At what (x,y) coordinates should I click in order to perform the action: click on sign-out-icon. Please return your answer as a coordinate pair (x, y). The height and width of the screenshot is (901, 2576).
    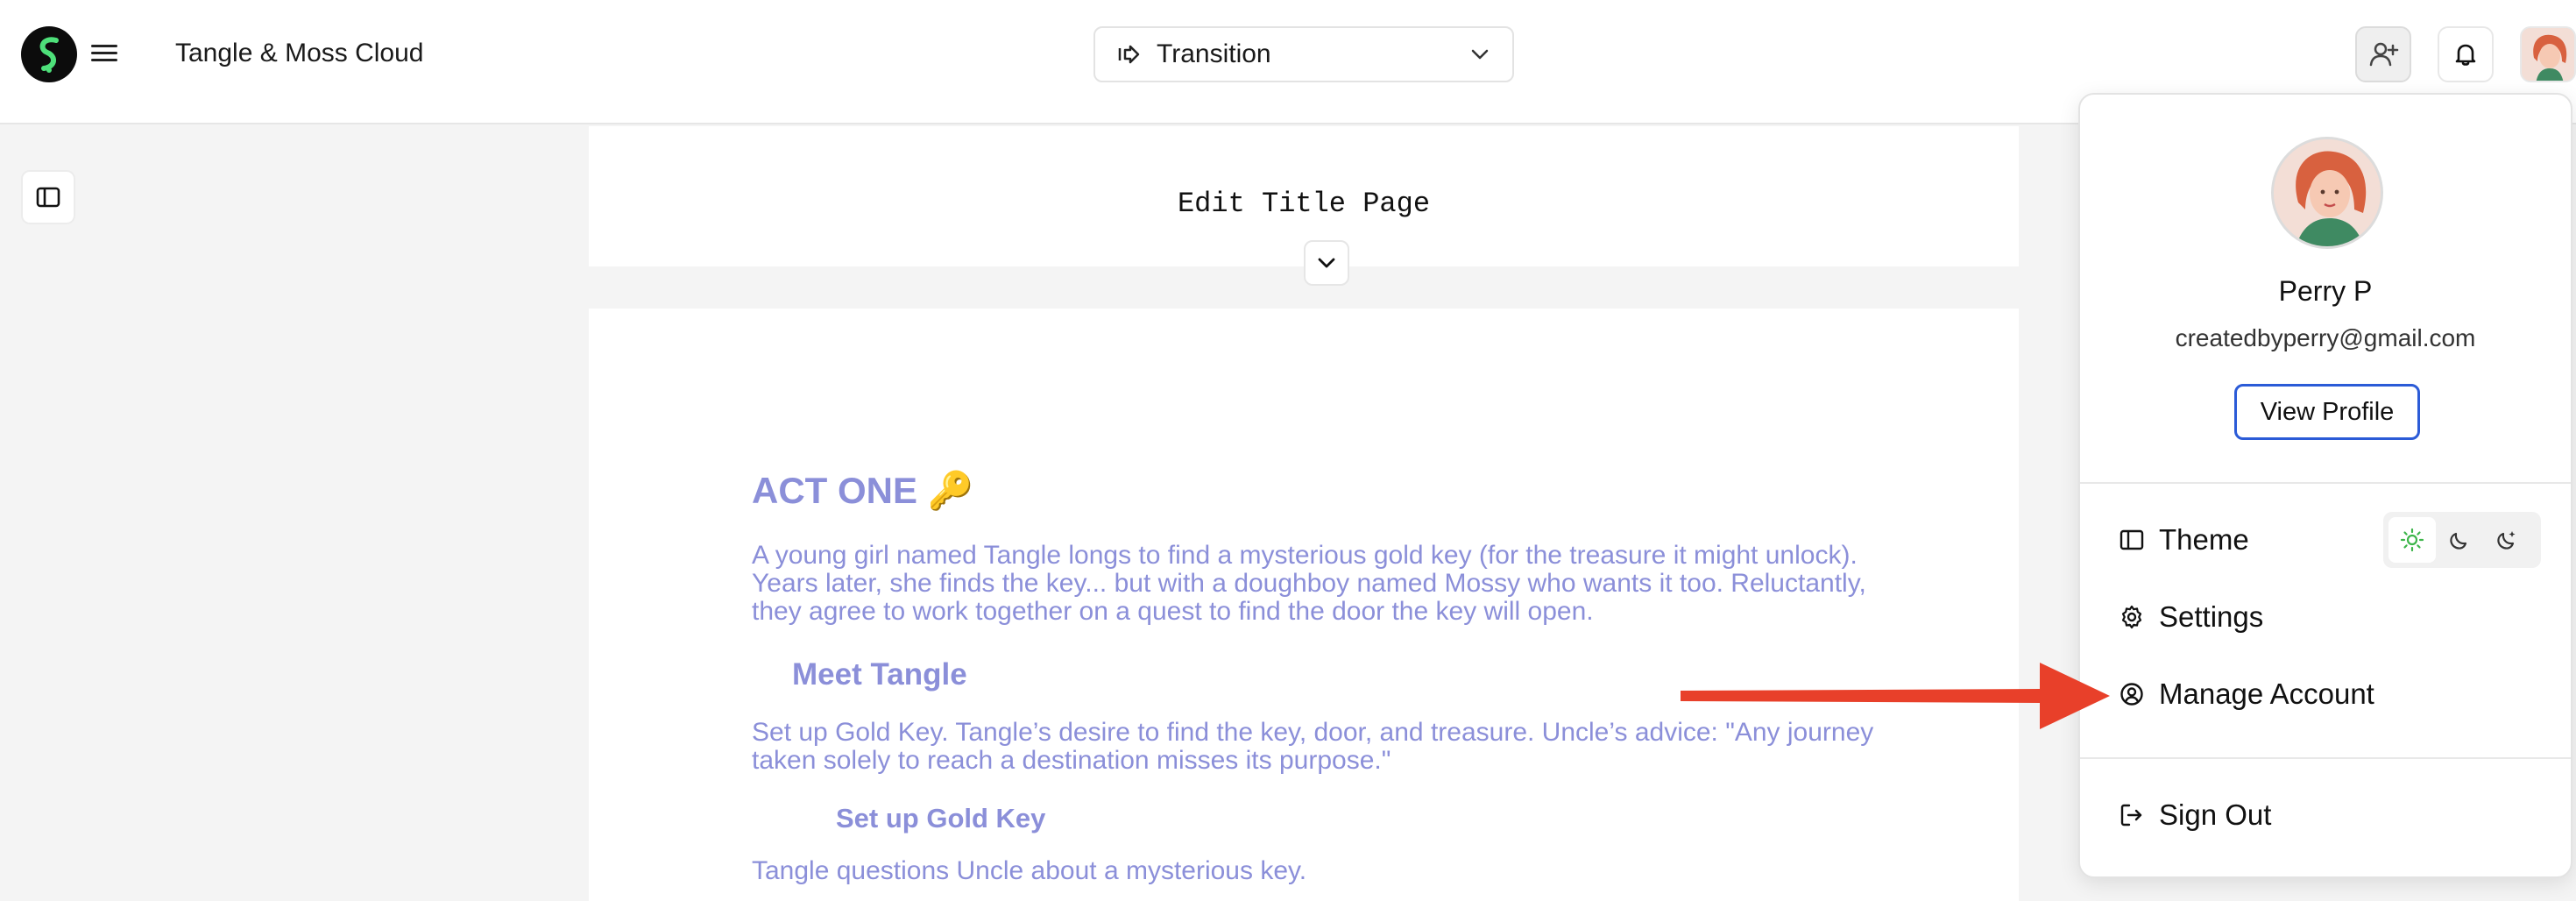
    Looking at the image, I should click on (2131, 816).